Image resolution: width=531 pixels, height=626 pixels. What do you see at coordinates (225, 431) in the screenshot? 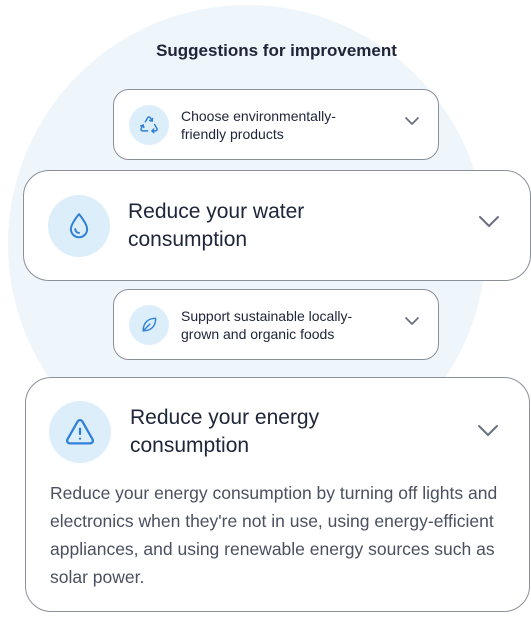
I see `suggestion-label: Reduce your energy consumption` at bounding box center [225, 431].